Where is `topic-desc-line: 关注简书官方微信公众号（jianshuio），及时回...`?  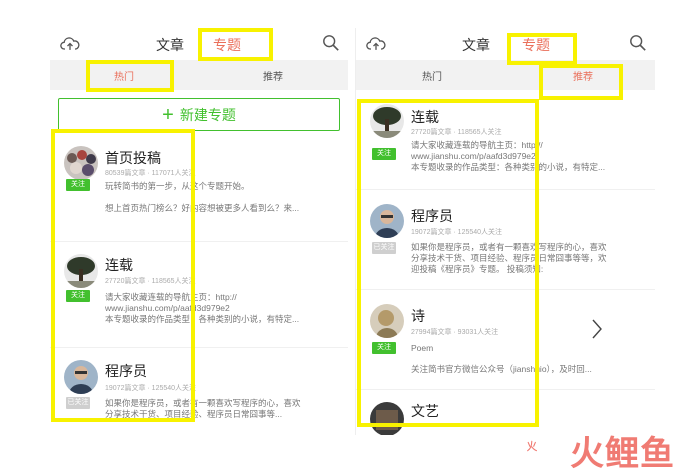 topic-desc-line: 关注简书官方微信公众号（jianshuio），及时回... is located at coordinates (501, 369).